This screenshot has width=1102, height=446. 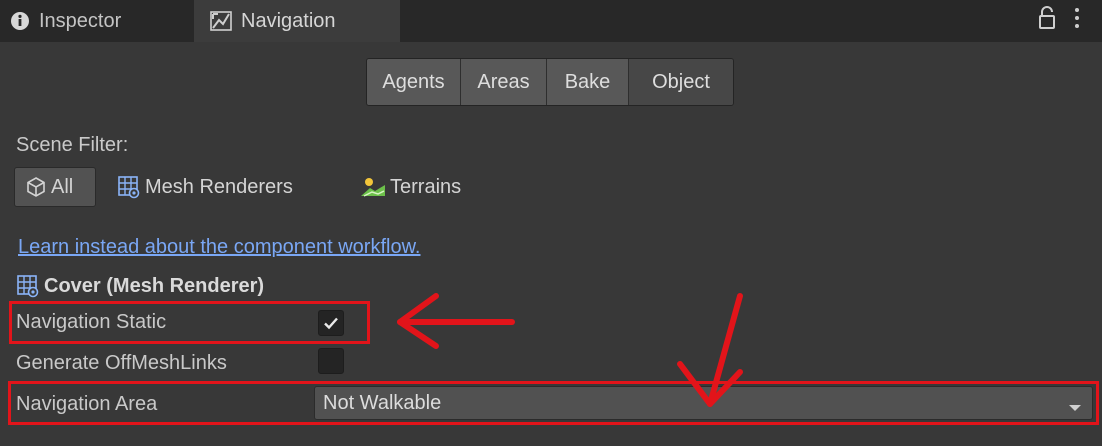 I want to click on tab-areas: Areas, so click(x=504, y=82).